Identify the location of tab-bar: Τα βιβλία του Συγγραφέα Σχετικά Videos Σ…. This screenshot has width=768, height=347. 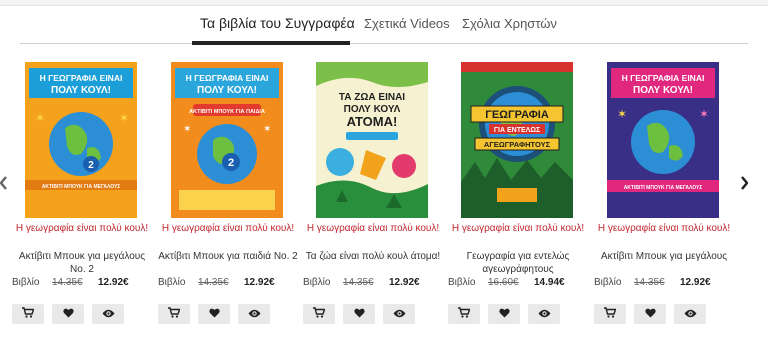
(384, 25).